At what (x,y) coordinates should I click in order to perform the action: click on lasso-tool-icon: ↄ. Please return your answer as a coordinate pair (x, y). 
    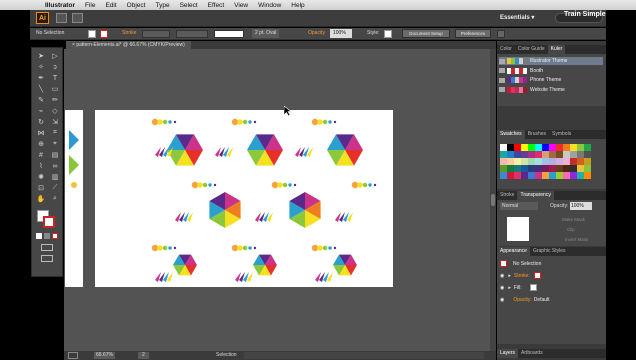
    Looking at the image, I should click on (55, 67).